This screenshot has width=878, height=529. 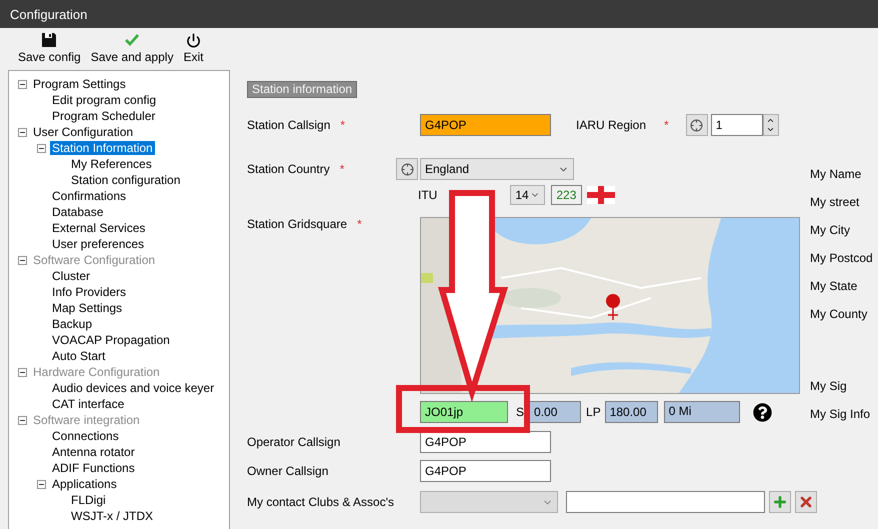 I want to click on add-button, so click(x=780, y=502).